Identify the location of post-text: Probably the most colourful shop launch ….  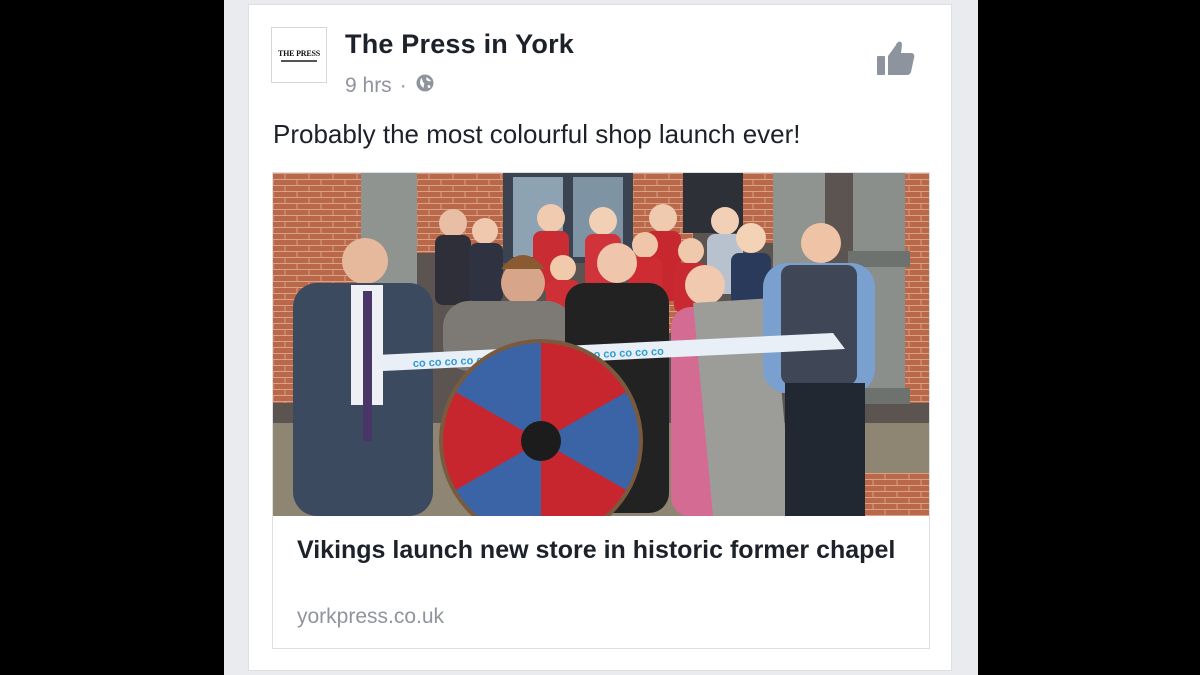
(537, 134).